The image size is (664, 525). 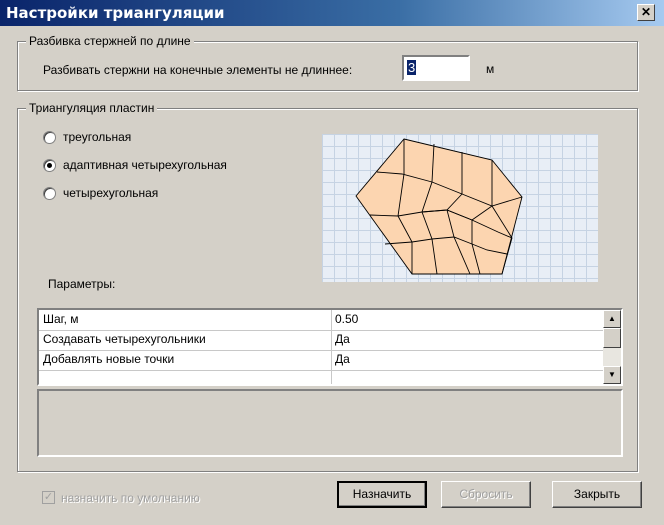 I want to click on close-icon: ✕, so click(x=646, y=12).